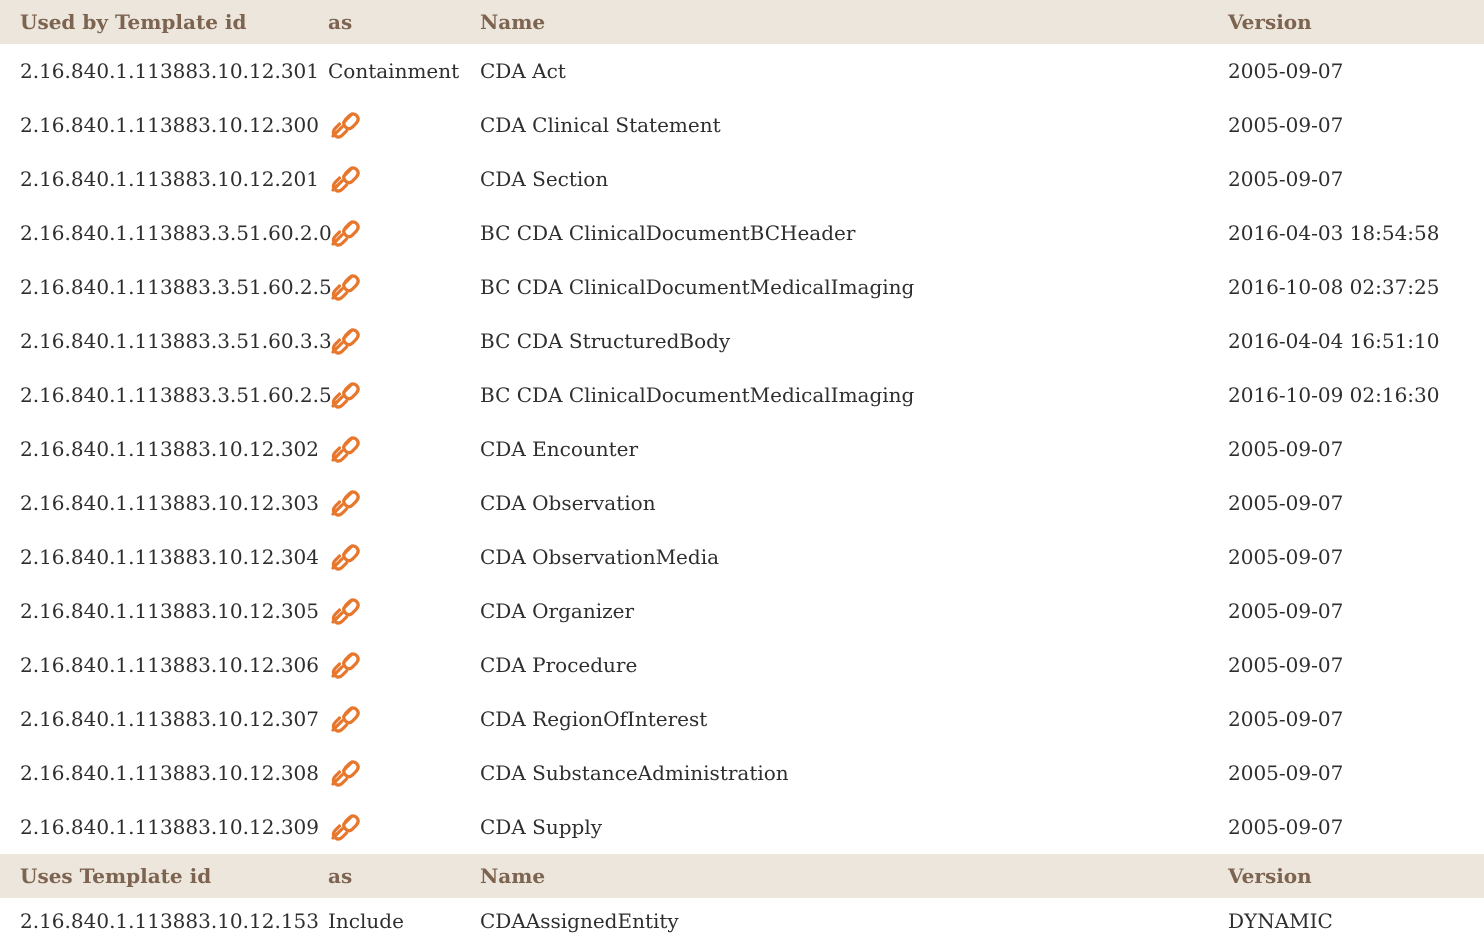  What do you see at coordinates (1334, 395) in the screenshot?
I see `version-cell: 2016-10-09 02:16:30` at bounding box center [1334, 395].